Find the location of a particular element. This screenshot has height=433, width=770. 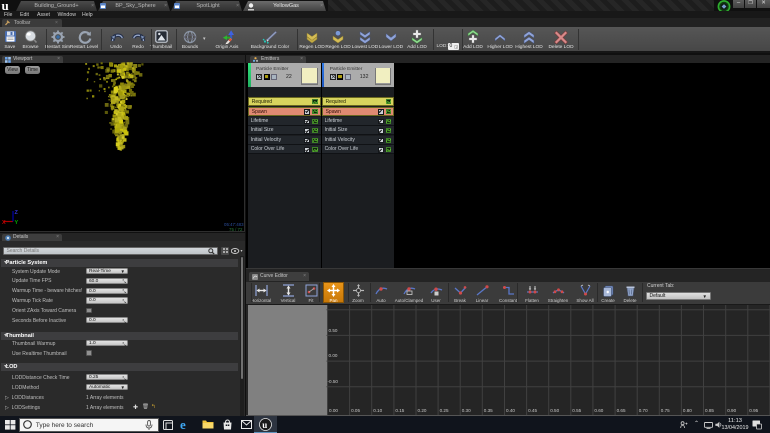

svg-text: X is located at coordinates (4, 223).